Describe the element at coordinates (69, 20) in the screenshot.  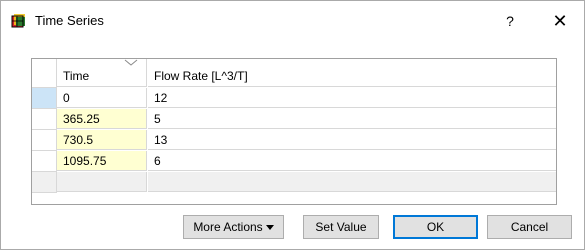
I see `window-title: Time Series` at that location.